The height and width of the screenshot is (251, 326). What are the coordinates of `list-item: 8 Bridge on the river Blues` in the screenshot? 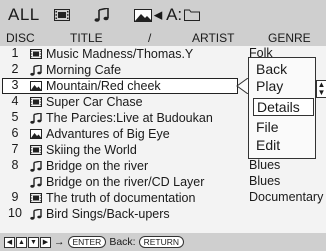 It's located at (163, 166).